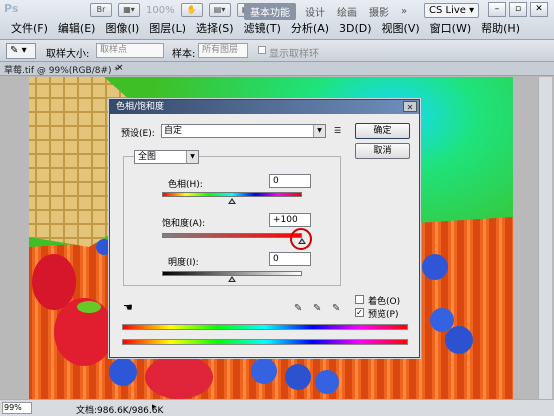 This screenshot has width=554, height=416. Describe the element at coordinates (232, 194) in the screenshot. I see `hue-slider-track` at that location.